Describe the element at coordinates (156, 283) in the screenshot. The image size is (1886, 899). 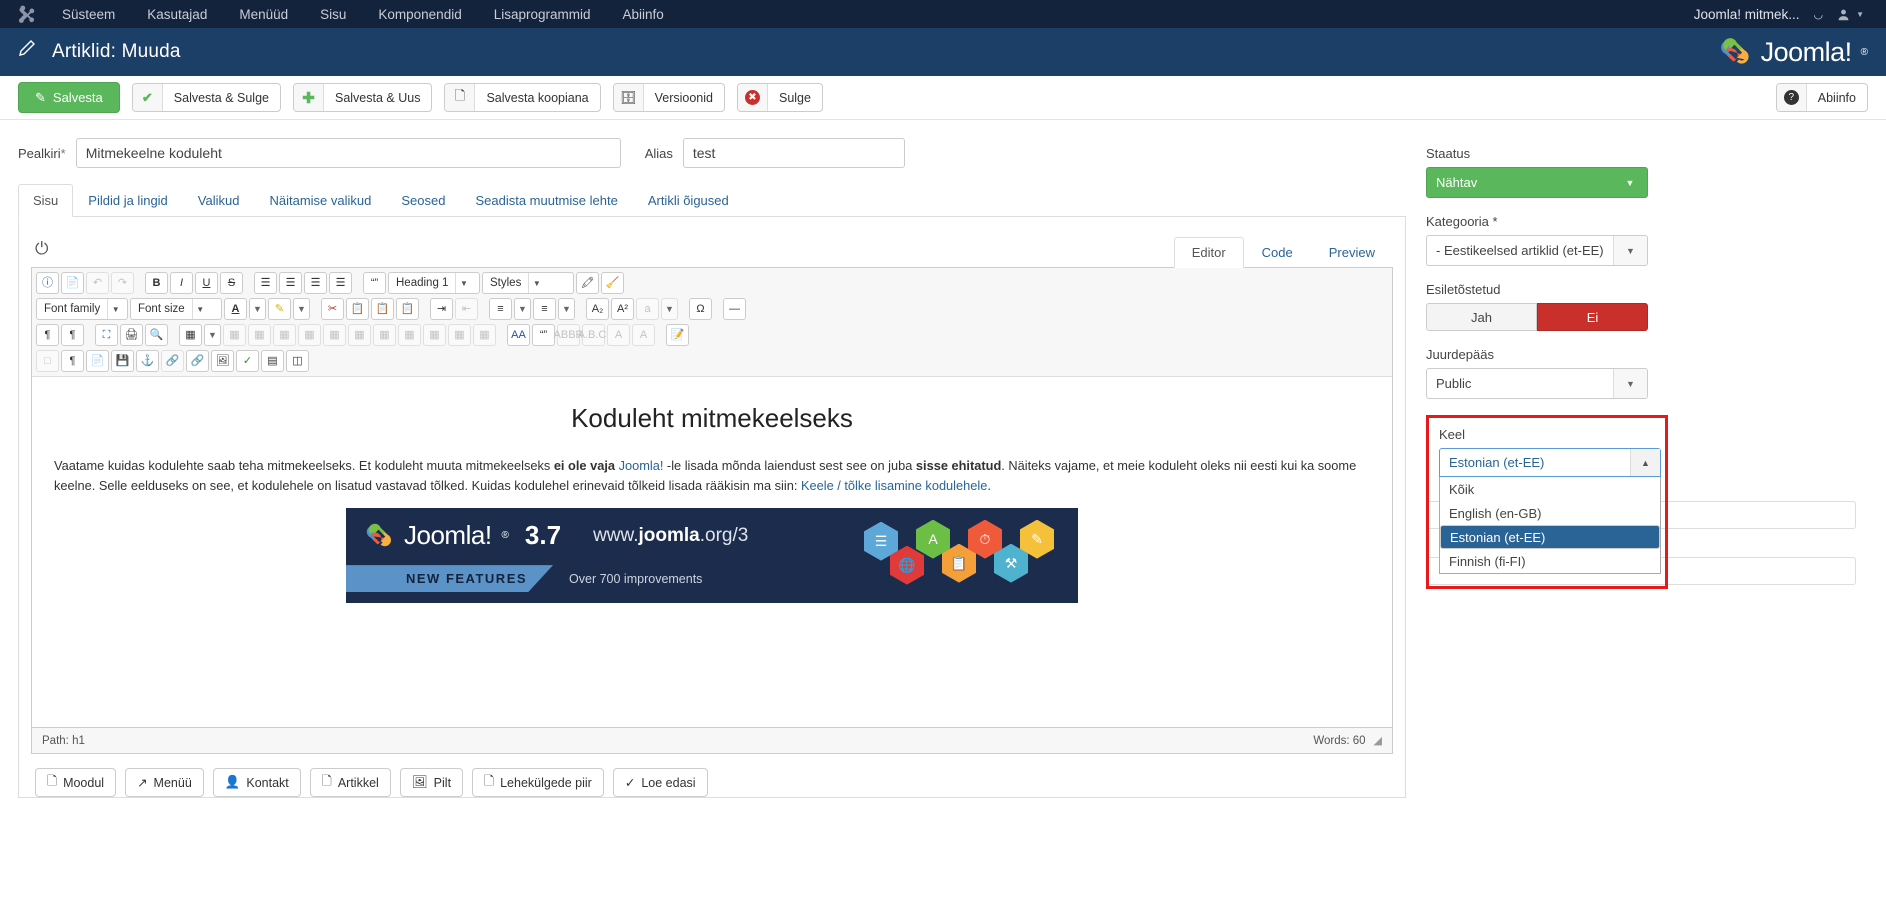
I see `bold-icon: B` at that location.